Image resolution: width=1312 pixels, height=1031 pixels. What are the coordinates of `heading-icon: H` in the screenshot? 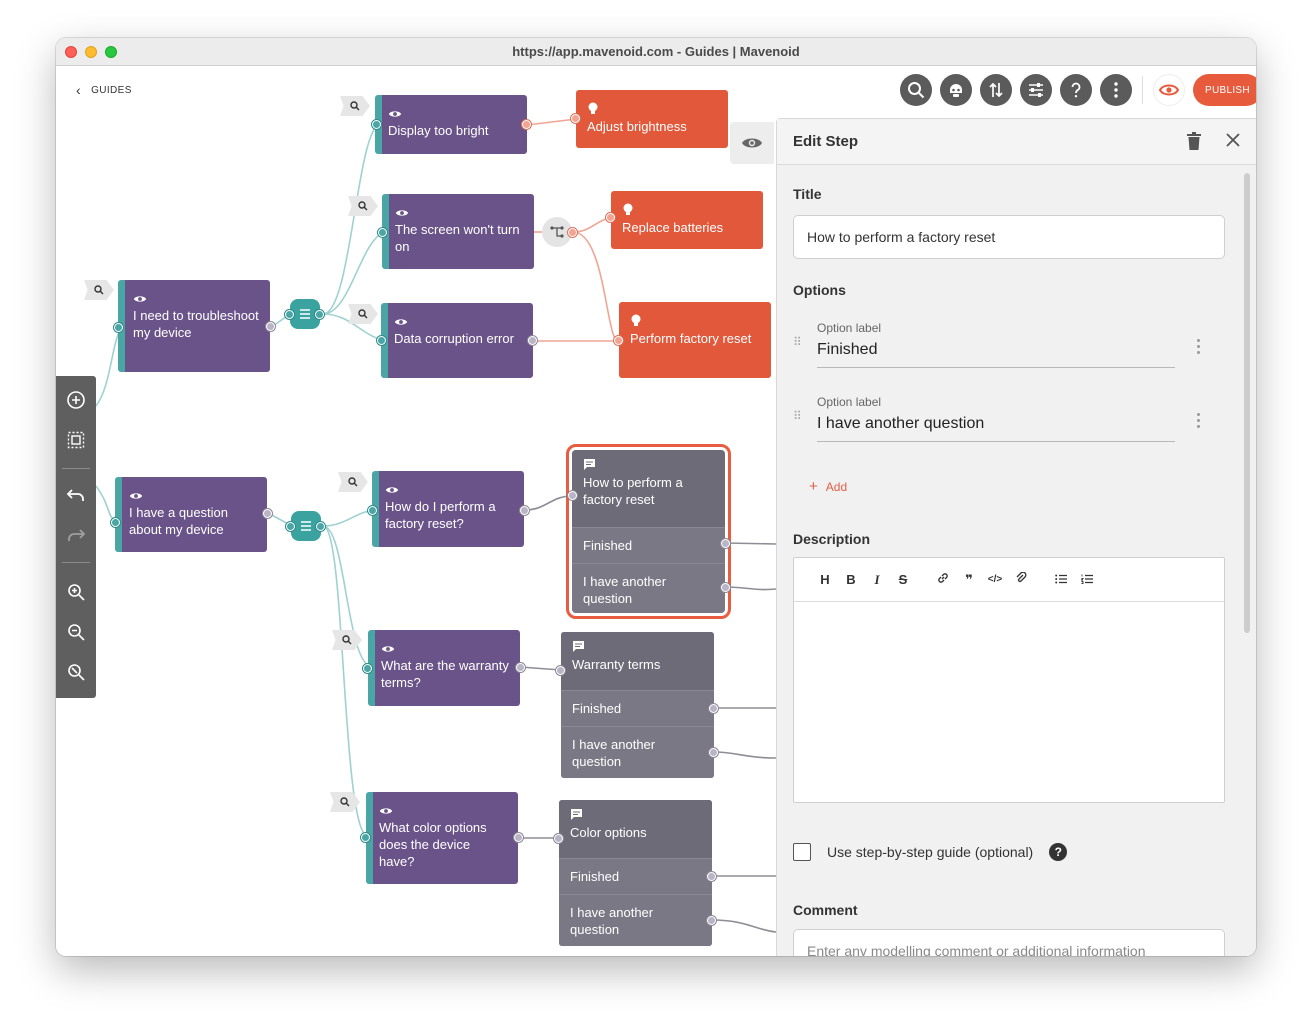 It's located at (825, 579).